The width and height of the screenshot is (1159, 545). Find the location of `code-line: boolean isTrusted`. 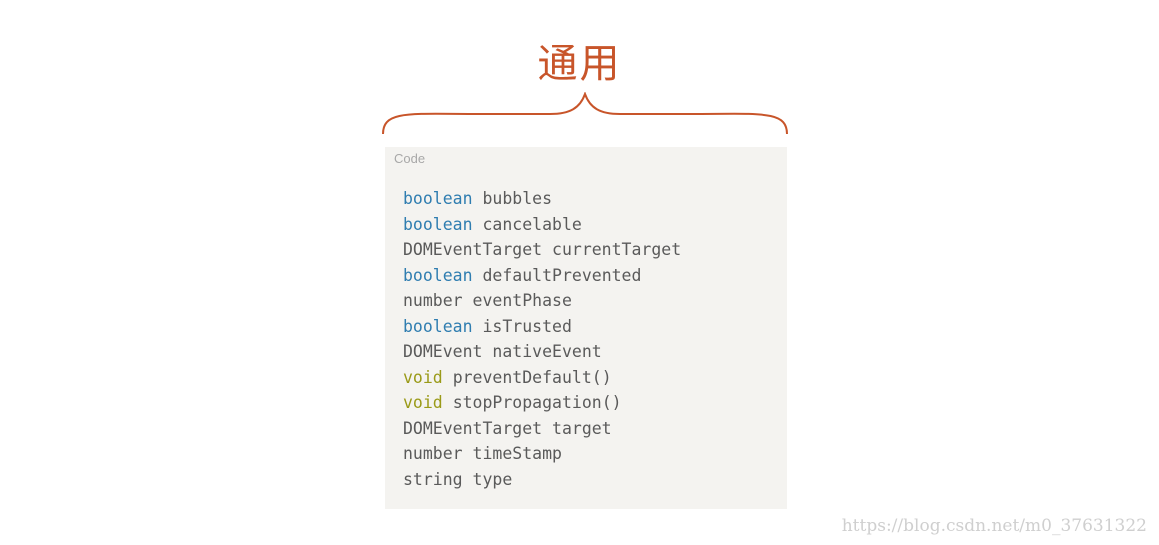

code-line: boolean isTrusted is located at coordinates (542, 327).